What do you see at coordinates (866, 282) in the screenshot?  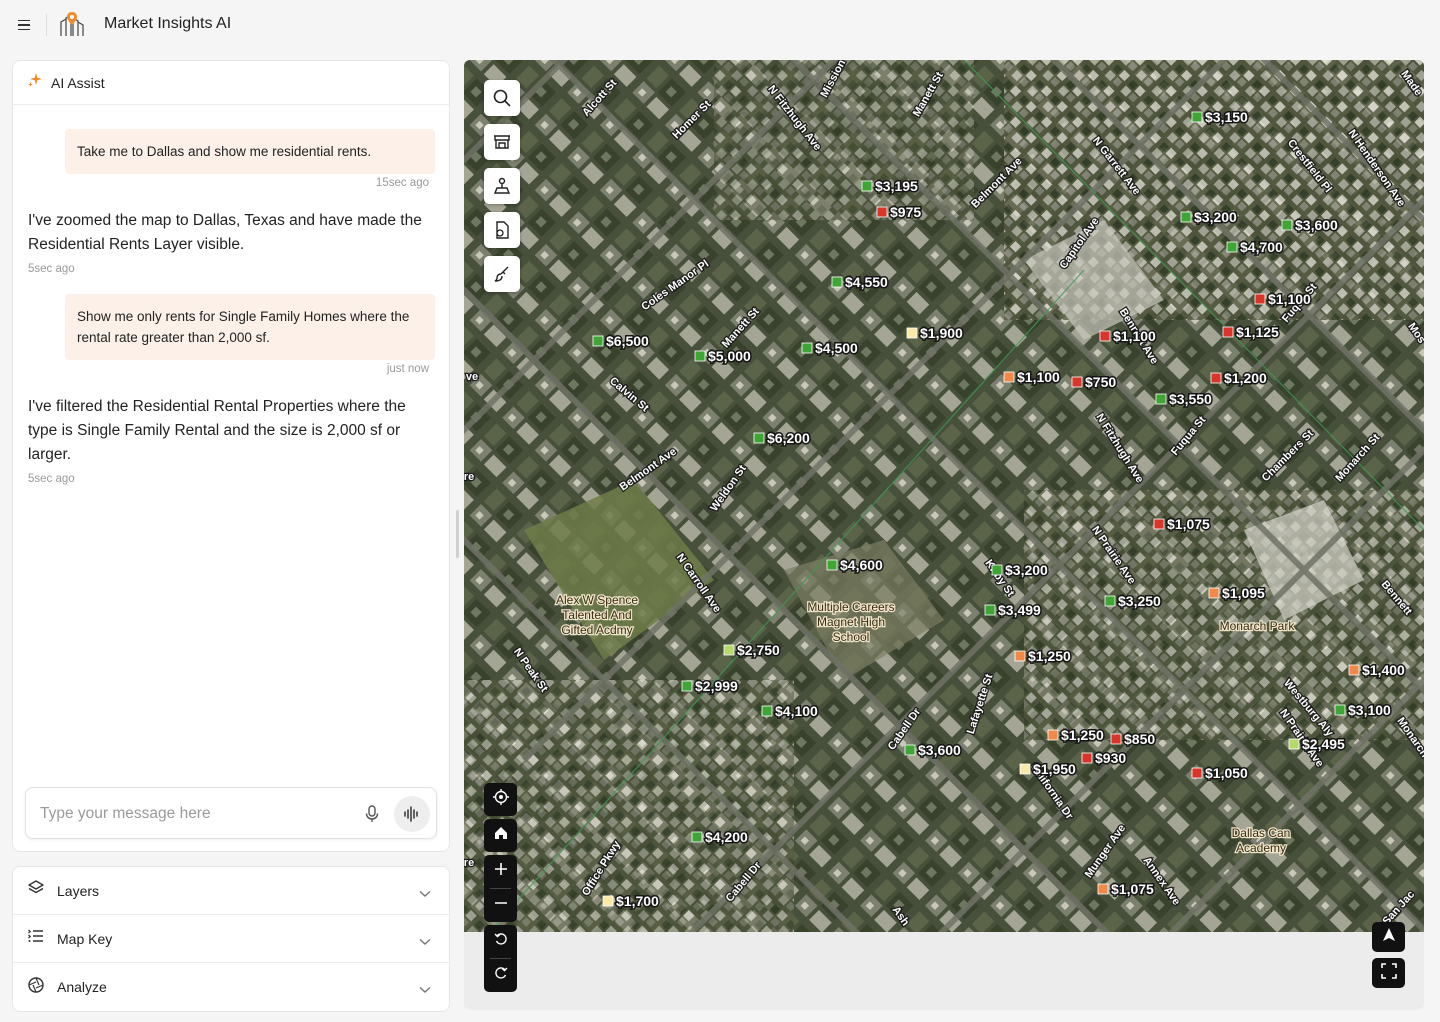 I see `svg-text: $4,550` at bounding box center [866, 282].